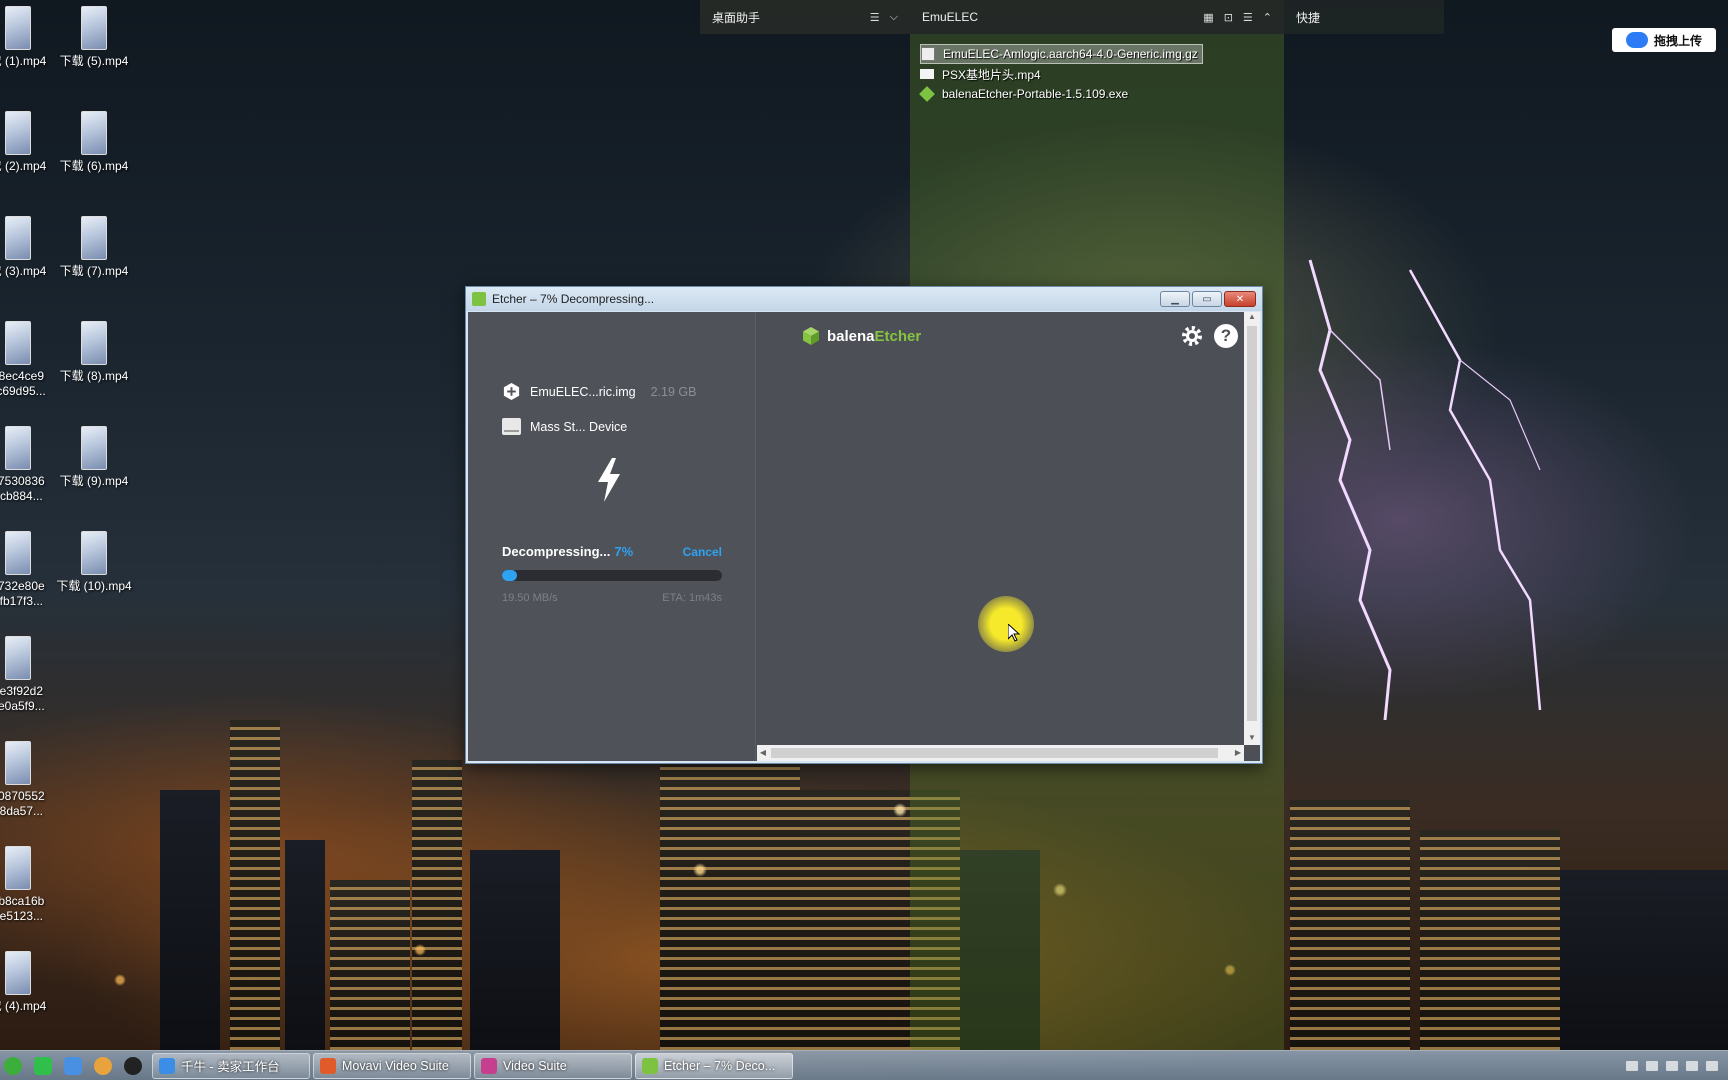  Describe the element at coordinates (511, 391) in the screenshot. I see `image-plus-icon` at that location.